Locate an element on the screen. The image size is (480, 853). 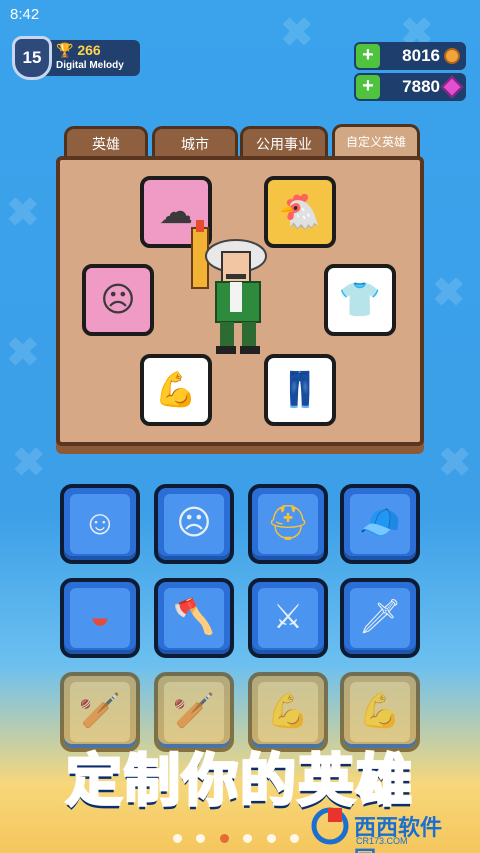
coin-currency: + 8016 is located at coordinates (410, 56).